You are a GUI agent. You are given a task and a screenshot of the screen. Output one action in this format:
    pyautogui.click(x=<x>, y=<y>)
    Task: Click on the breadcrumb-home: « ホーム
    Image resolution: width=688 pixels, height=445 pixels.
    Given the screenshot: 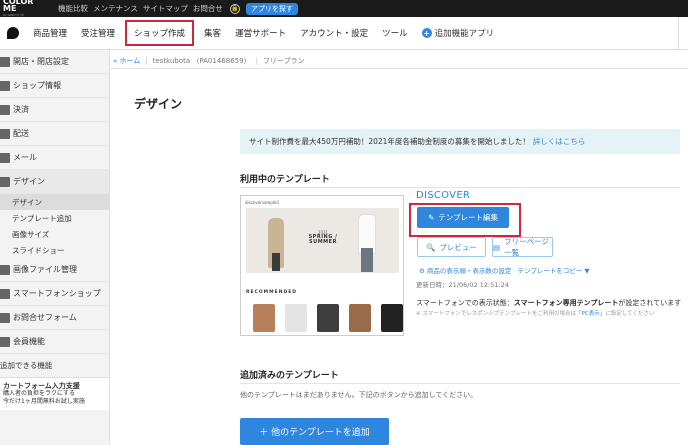 What is the action you would take?
    pyautogui.click(x=126, y=61)
    